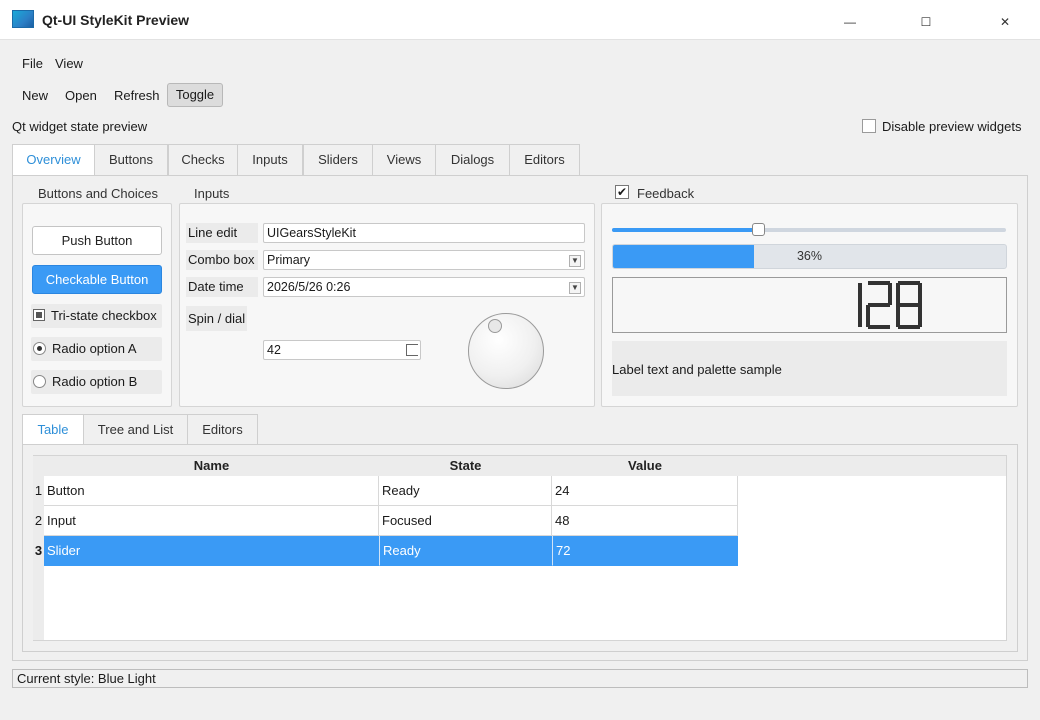 The height and width of the screenshot is (720, 1040). What do you see at coordinates (270, 159) in the screenshot?
I see `tab-inputs: Inputs` at bounding box center [270, 159].